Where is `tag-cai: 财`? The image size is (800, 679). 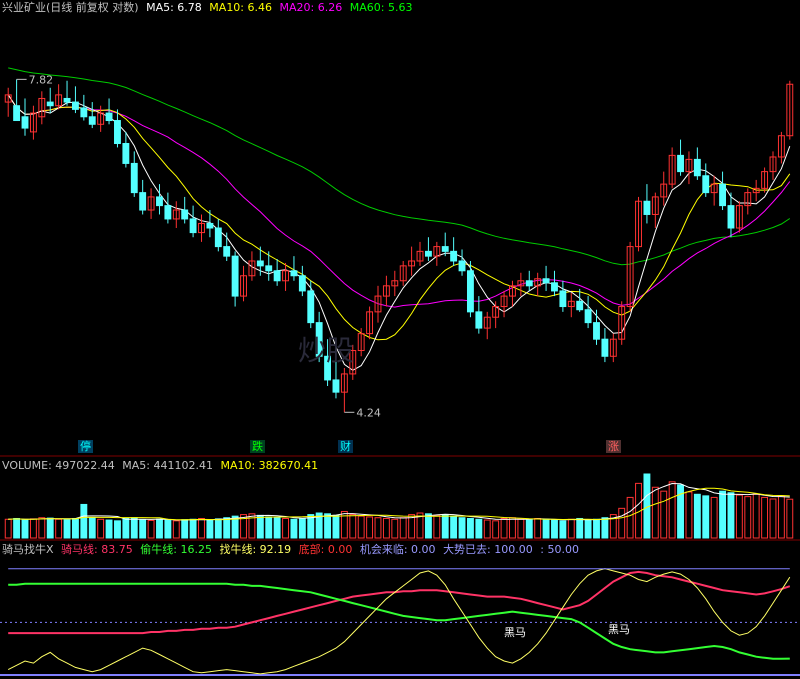 tag-cai: 财 is located at coordinates (345, 446).